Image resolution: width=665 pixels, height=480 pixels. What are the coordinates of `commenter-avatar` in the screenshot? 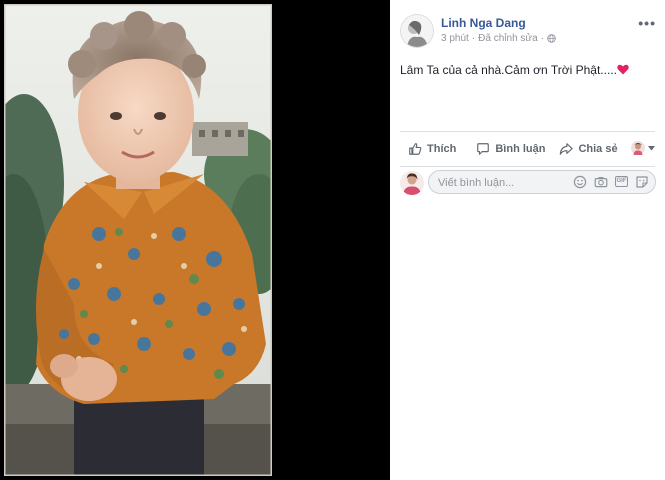 It's located at (412, 183).